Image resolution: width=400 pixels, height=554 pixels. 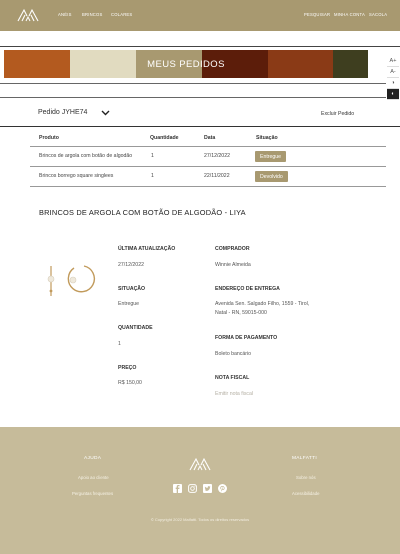 What do you see at coordinates (71, 280) in the screenshot?
I see `product-image` at bounding box center [71, 280].